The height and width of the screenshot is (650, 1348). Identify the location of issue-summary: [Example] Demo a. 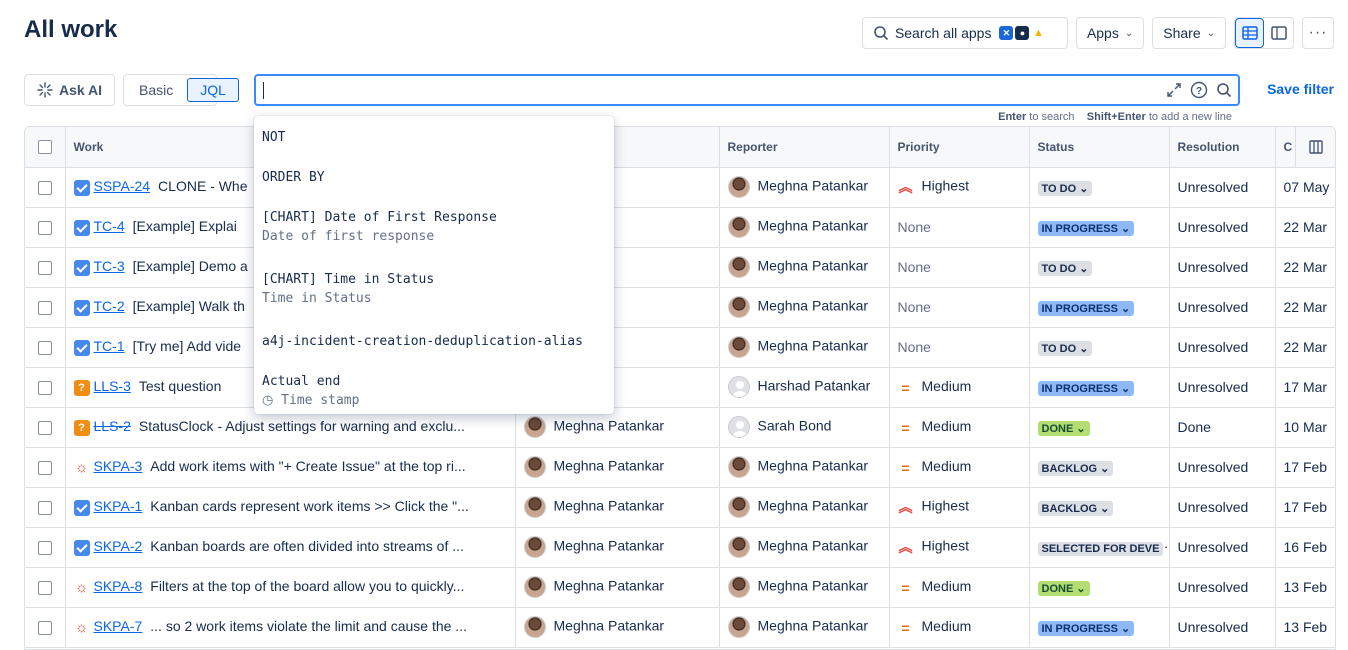
(190, 266).